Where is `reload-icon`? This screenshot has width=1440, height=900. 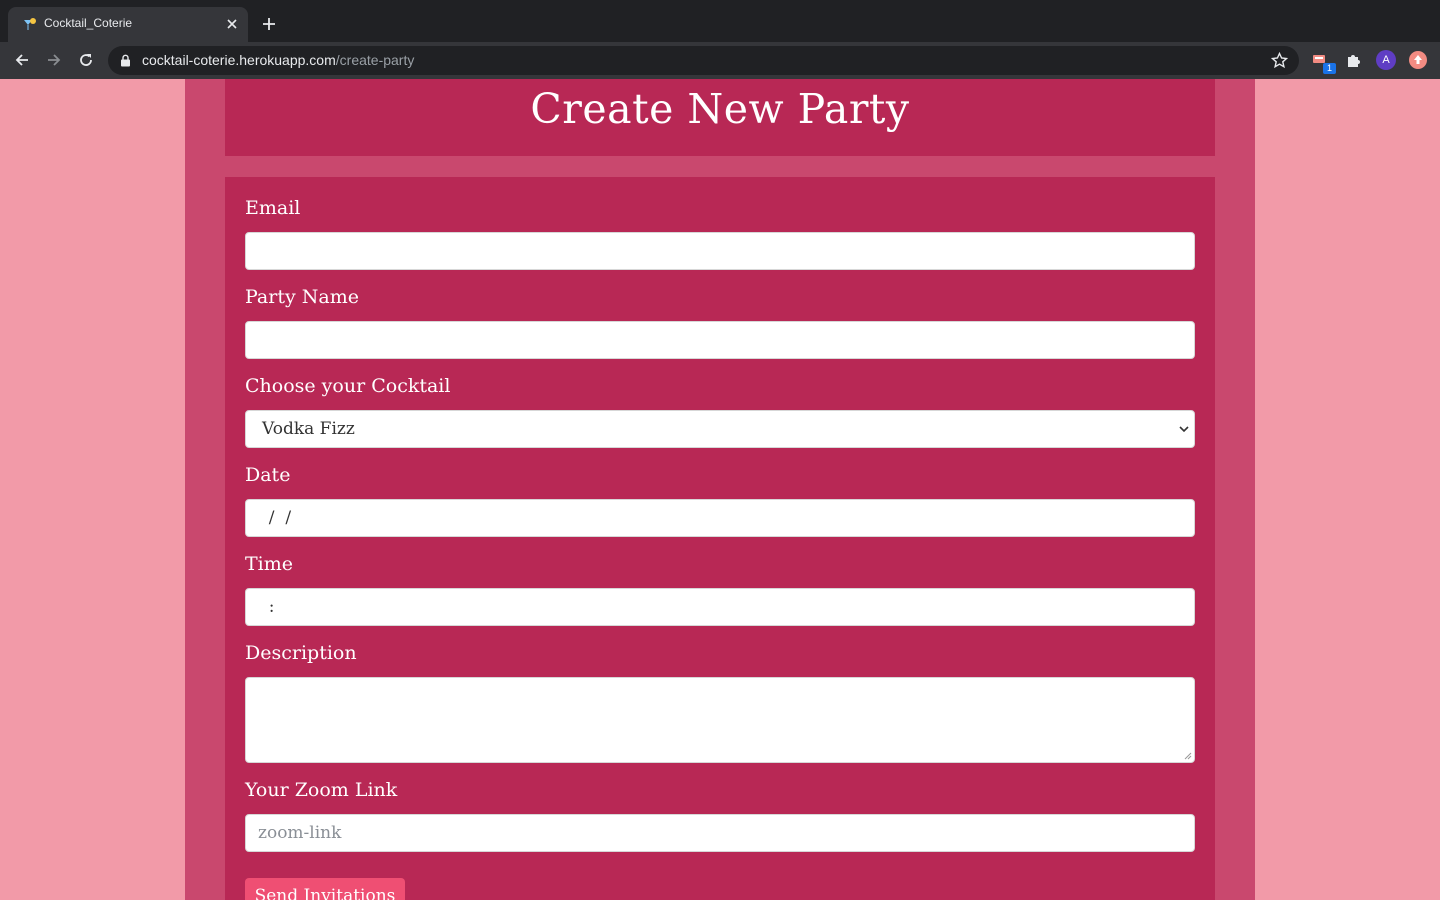
reload-icon is located at coordinates (86, 60).